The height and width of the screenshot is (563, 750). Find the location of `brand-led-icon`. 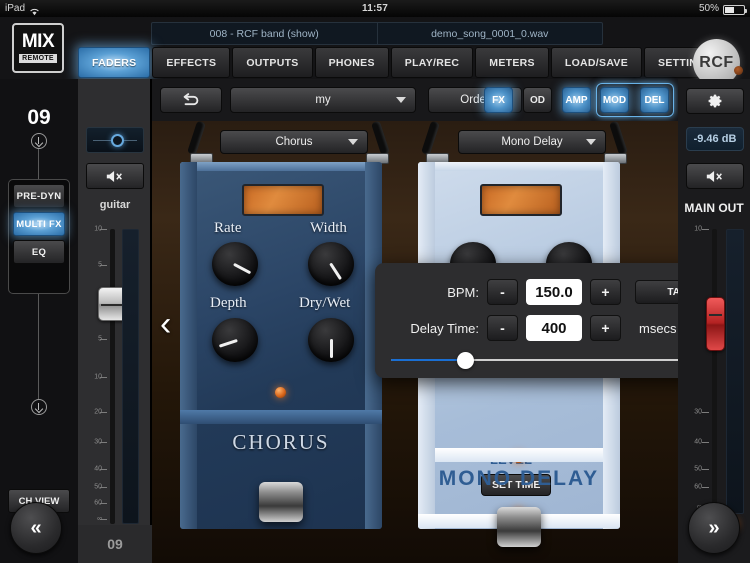

brand-led-icon is located at coordinates (738, 70).